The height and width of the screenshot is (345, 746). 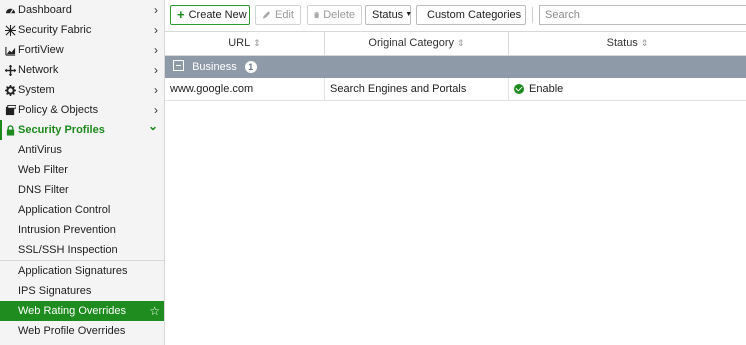 I want to click on sidebar-item-security-fabric: Security Fabric ›, so click(x=82, y=30).